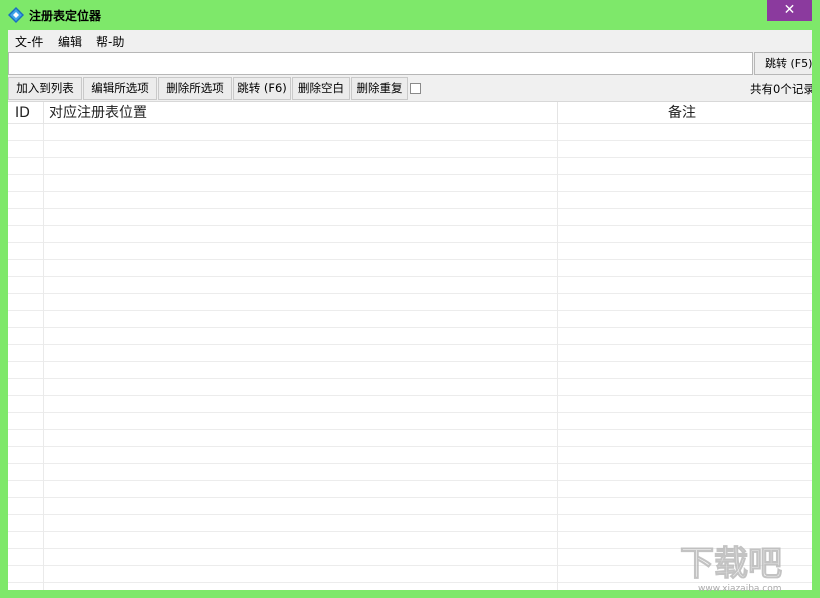 The width and height of the screenshot is (820, 598). I want to click on jump-f5-button: 跳转 (F5), so click(783, 63).